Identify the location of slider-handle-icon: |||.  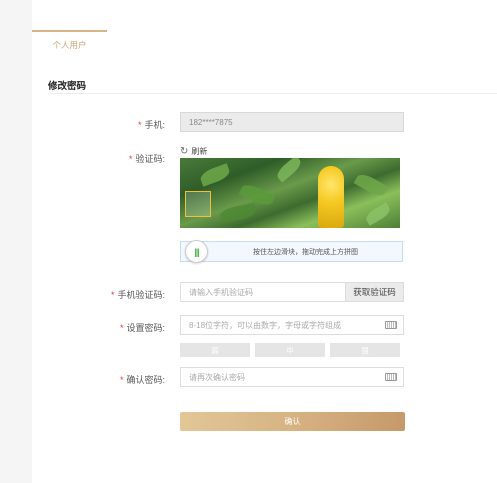
(196, 251).